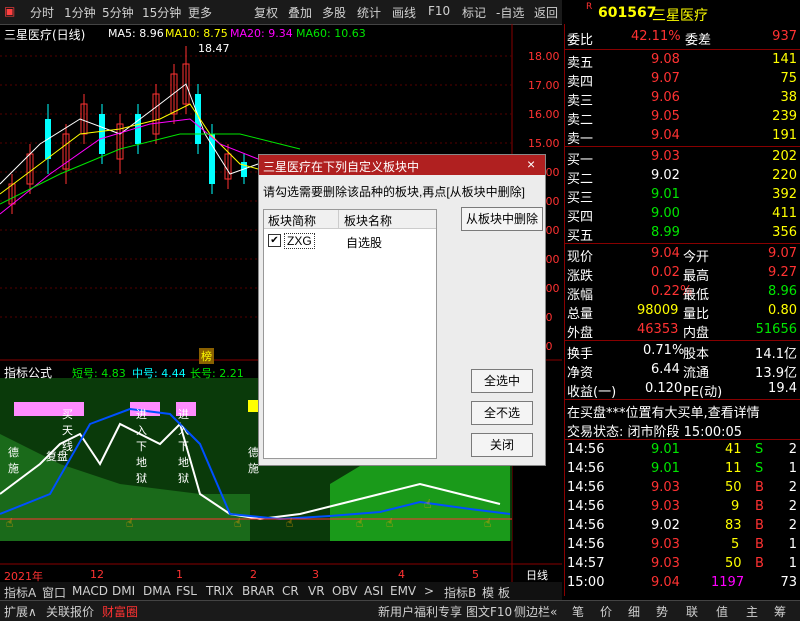 Image resolution: width=800 pixels, height=621 pixels. Describe the element at coordinates (266, 12) in the screenshot. I see `toolbar-btn-adjust: 复权` at that location.